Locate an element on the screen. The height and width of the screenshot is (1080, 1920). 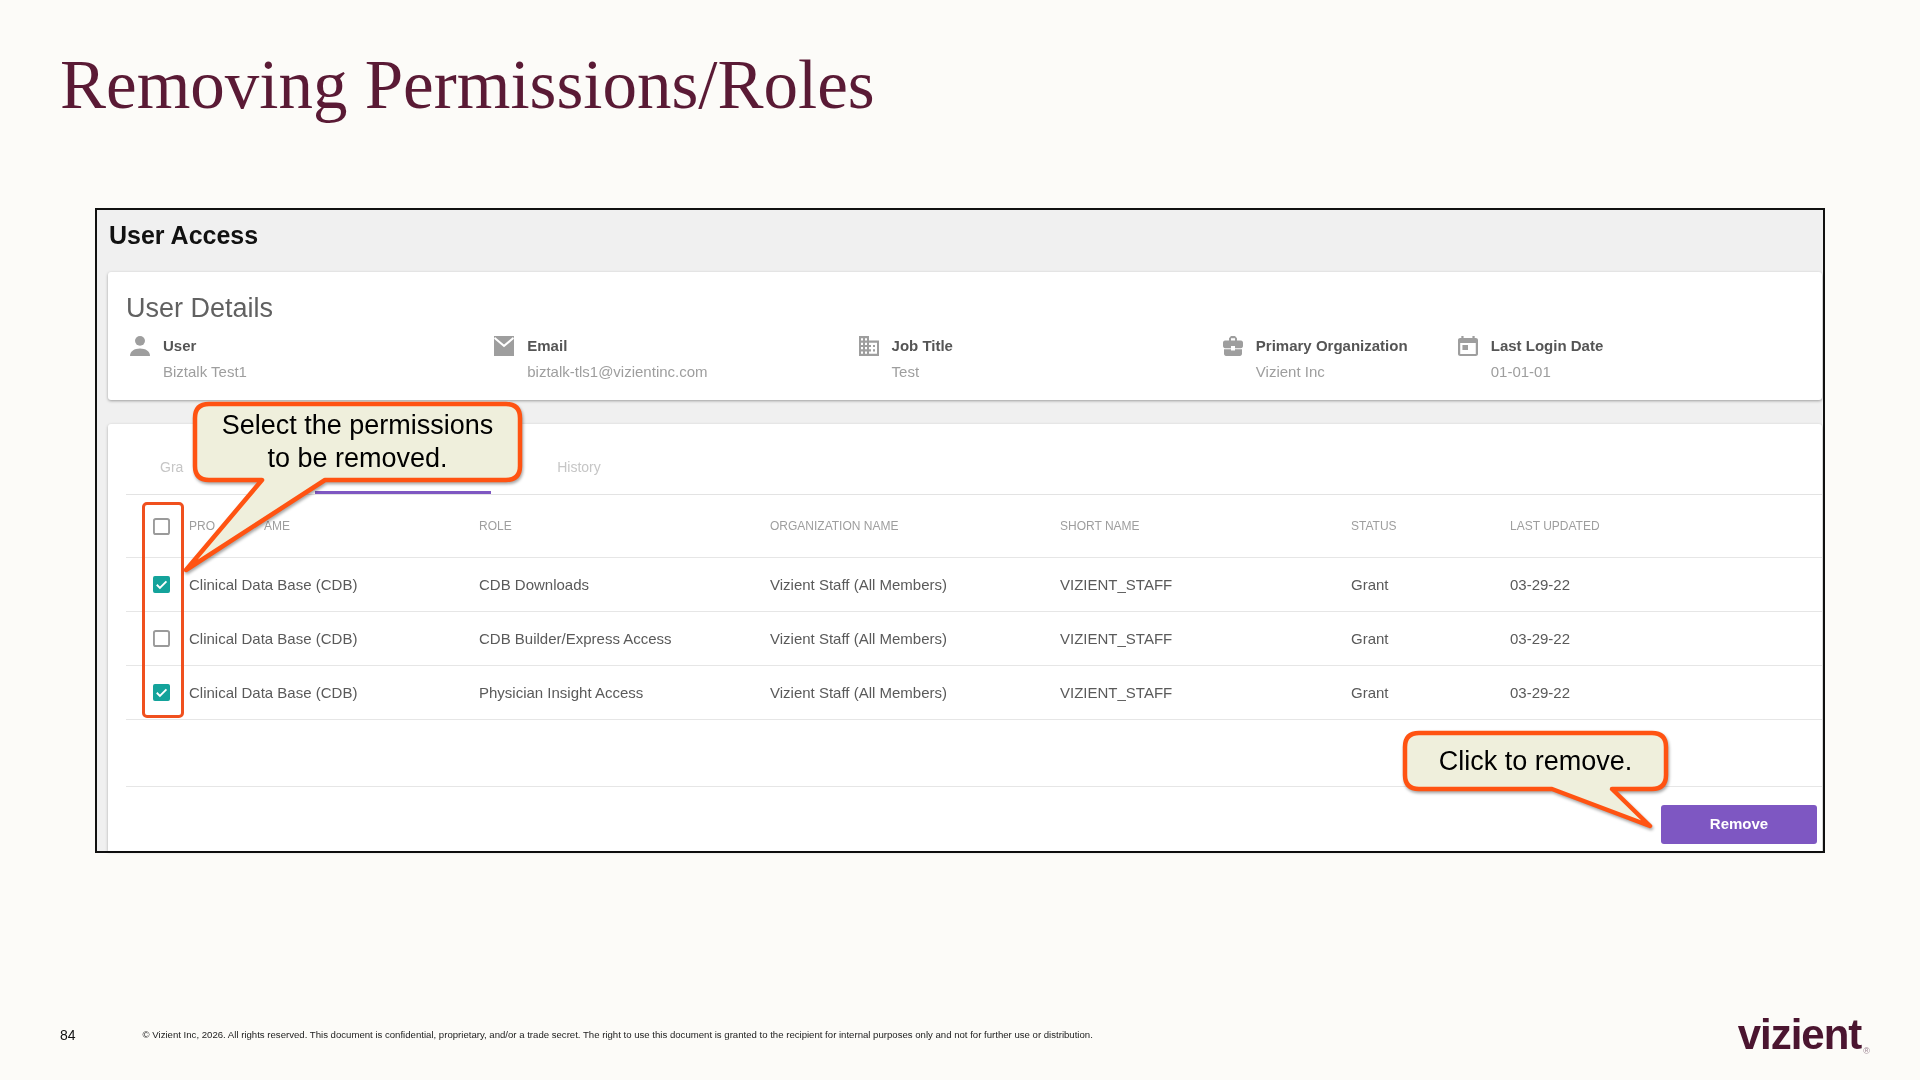
calendar-icon is located at coordinates (1467, 346).